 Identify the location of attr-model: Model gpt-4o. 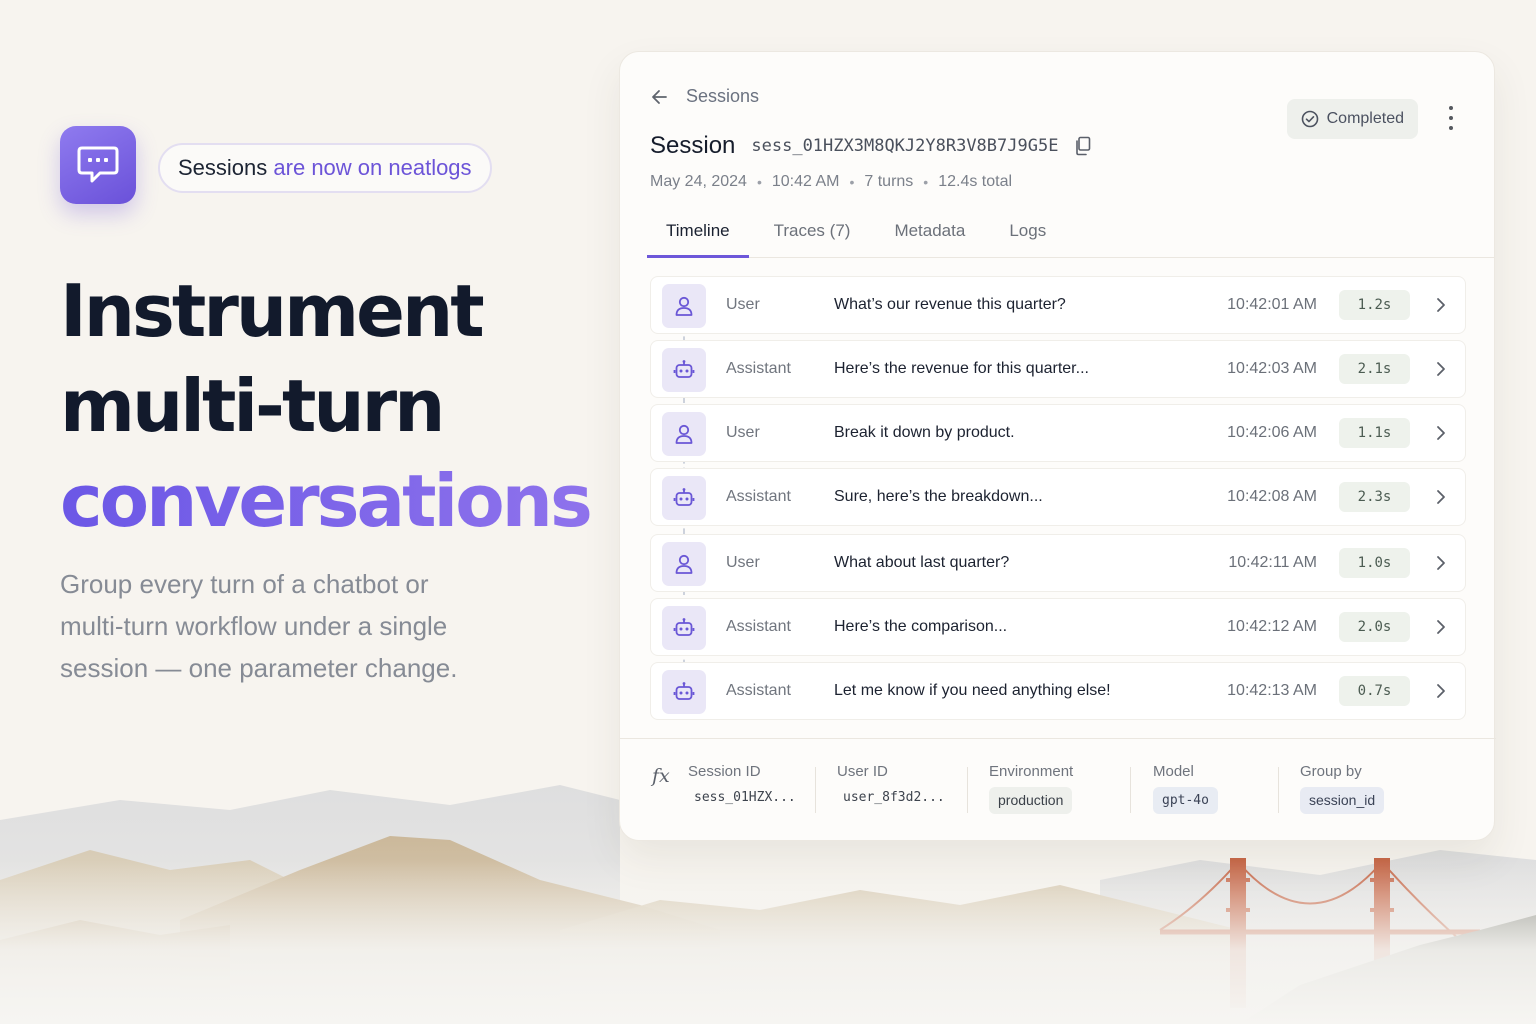
(1185, 788).